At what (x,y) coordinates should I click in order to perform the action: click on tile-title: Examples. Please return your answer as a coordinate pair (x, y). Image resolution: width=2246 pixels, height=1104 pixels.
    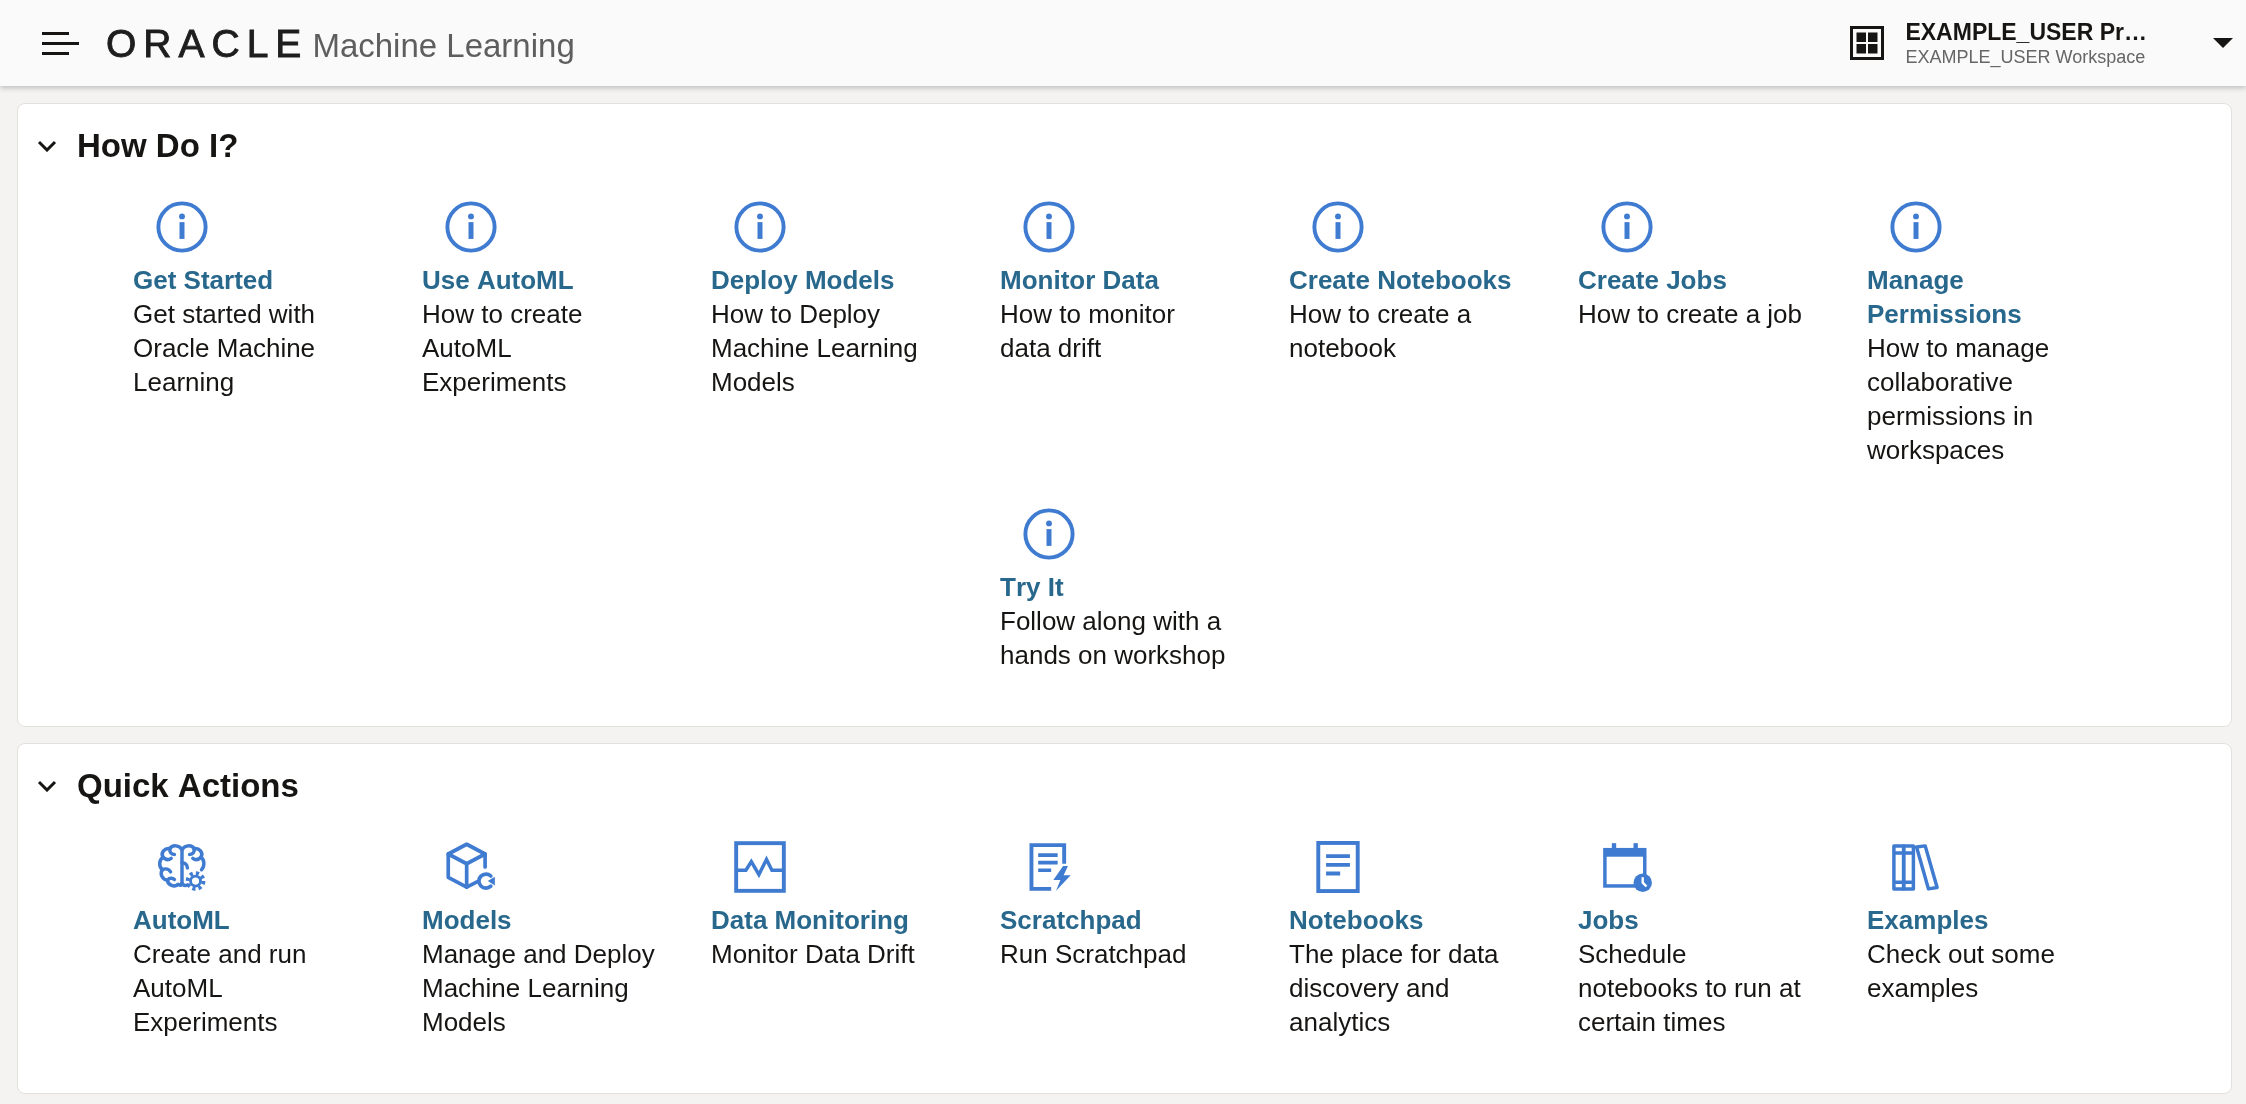
    Looking at the image, I should click on (1928, 920).